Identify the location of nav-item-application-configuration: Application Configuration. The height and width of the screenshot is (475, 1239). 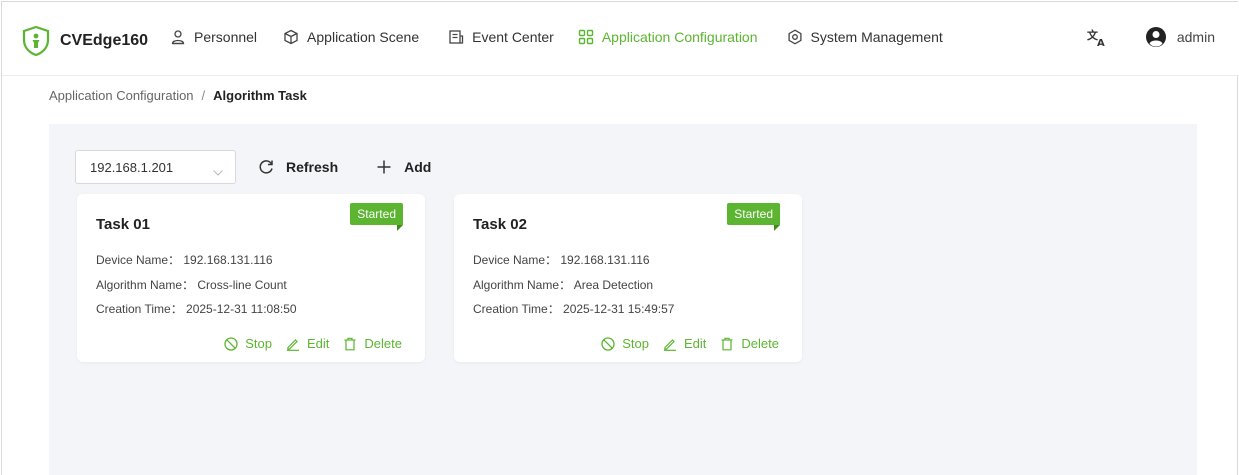
(668, 37).